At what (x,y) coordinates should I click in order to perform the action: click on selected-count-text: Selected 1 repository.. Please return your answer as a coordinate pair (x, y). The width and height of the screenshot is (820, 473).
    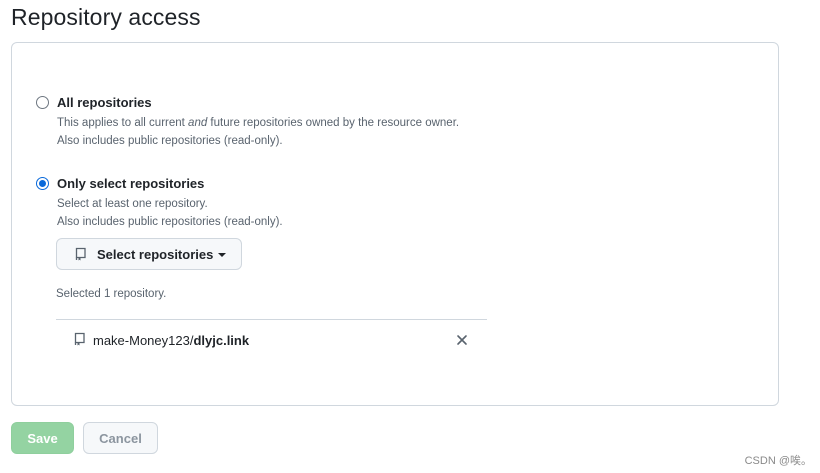
    Looking at the image, I should click on (111, 294).